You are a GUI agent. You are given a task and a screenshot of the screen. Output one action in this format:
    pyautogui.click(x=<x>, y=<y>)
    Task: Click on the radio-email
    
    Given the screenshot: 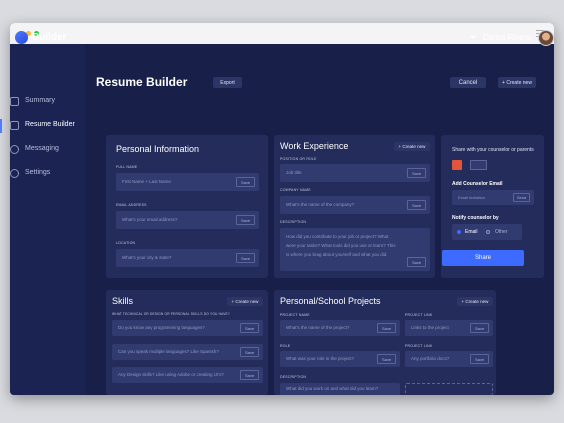 What is the action you would take?
    pyautogui.click(x=459, y=232)
    